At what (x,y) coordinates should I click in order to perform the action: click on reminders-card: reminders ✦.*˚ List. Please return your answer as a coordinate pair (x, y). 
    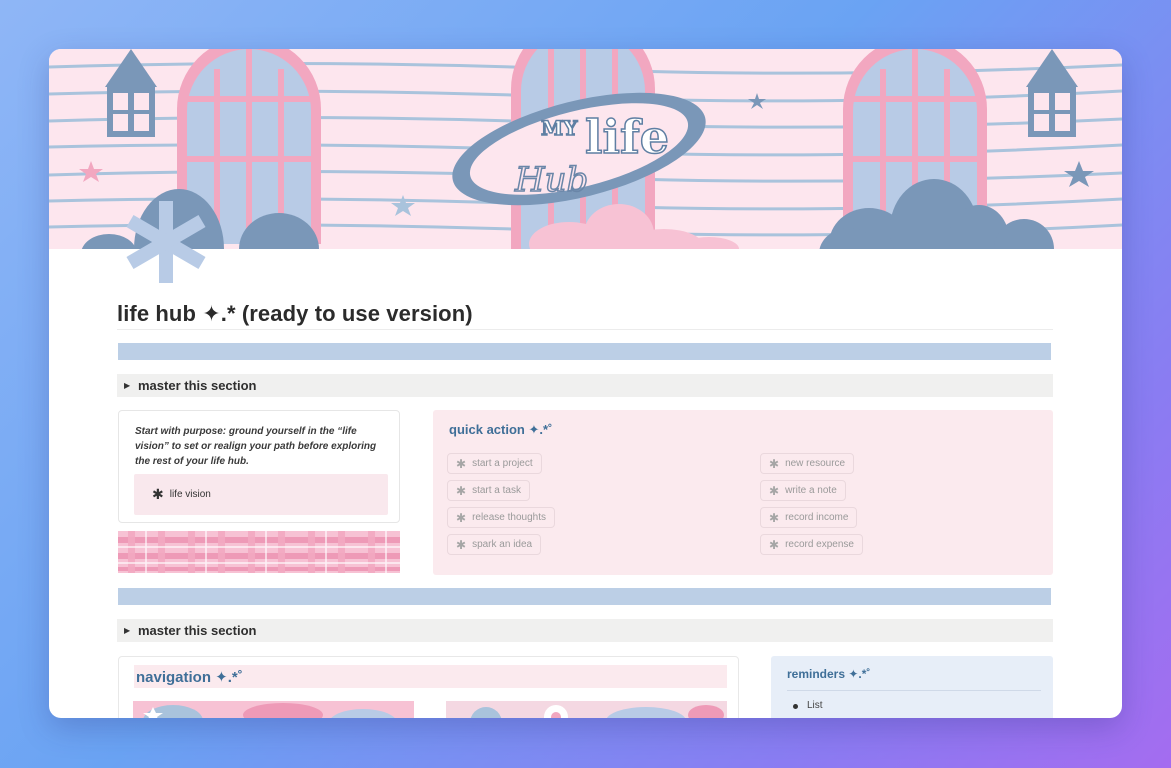
    Looking at the image, I should click on (912, 687).